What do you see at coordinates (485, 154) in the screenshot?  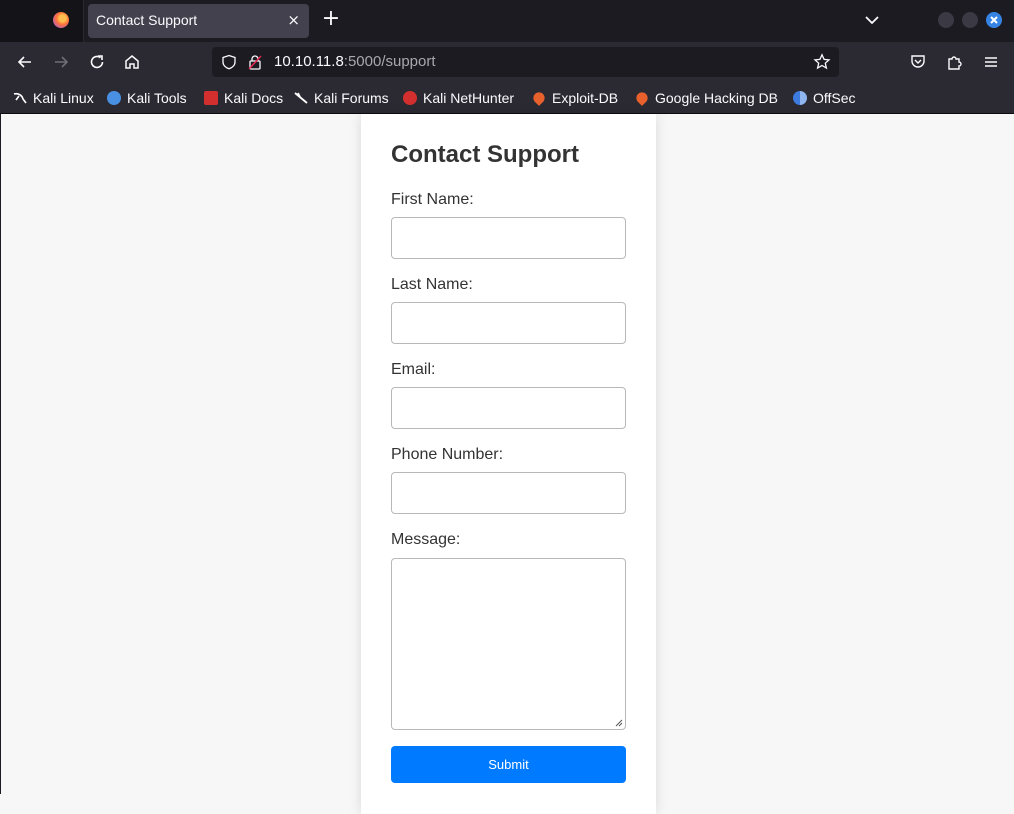 I see `page-title: Contact Support` at bounding box center [485, 154].